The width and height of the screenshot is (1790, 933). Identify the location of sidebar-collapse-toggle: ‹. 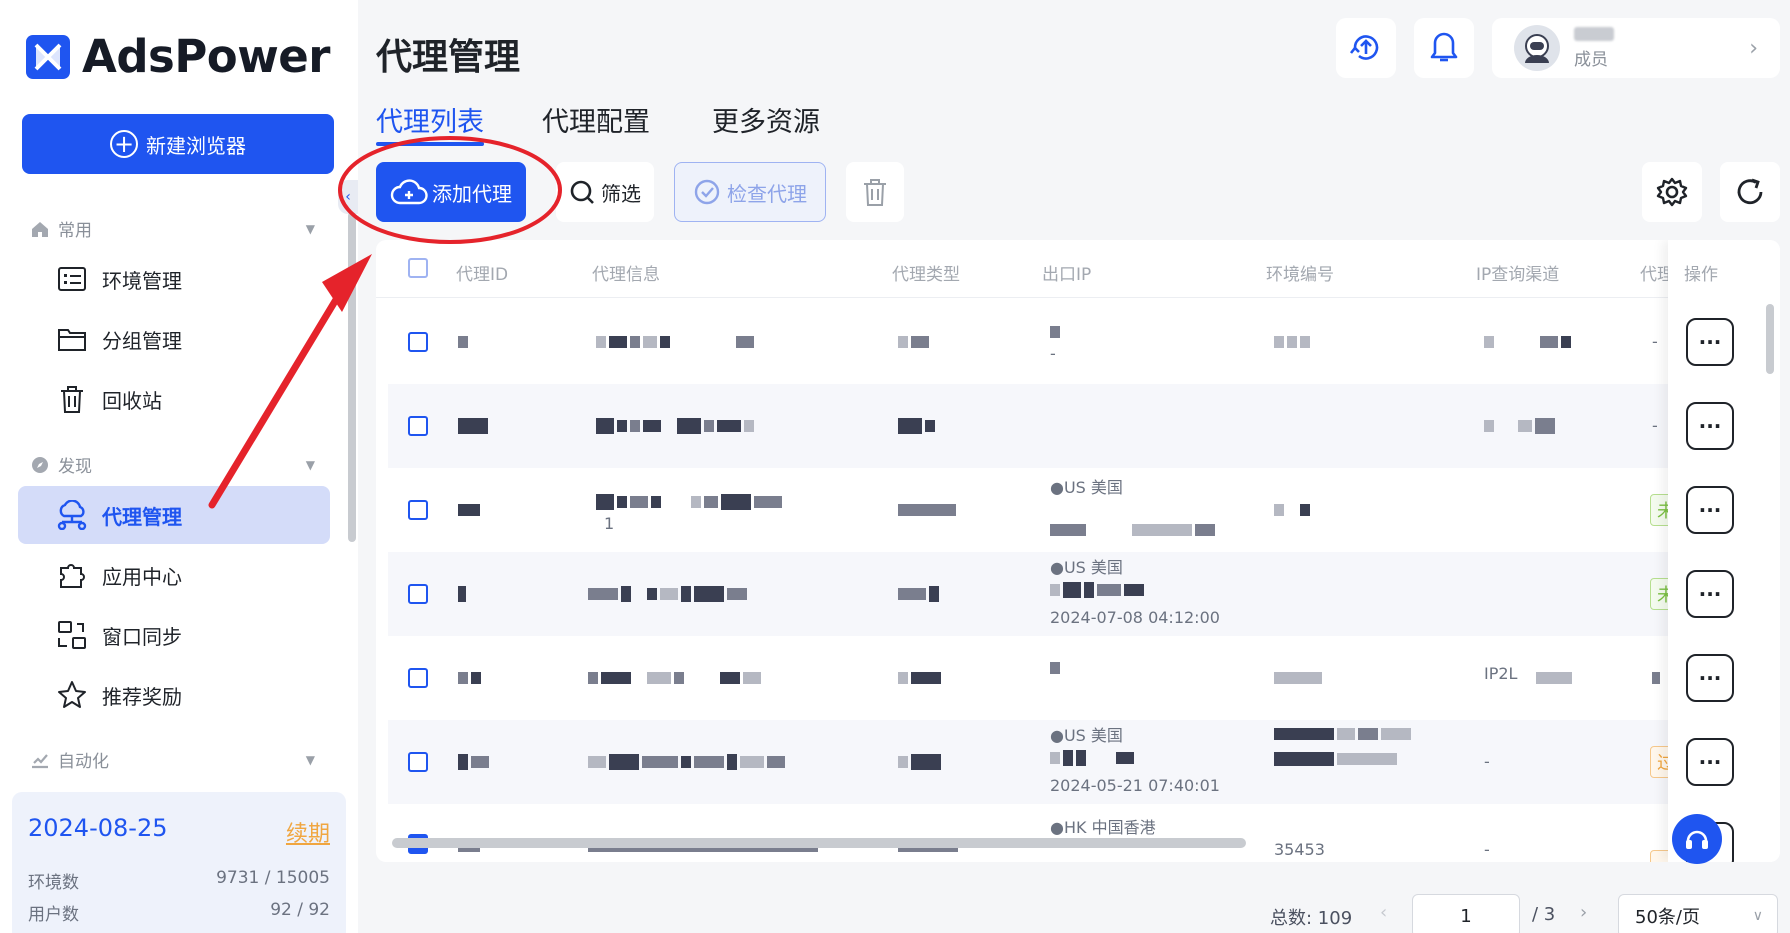
(348, 197).